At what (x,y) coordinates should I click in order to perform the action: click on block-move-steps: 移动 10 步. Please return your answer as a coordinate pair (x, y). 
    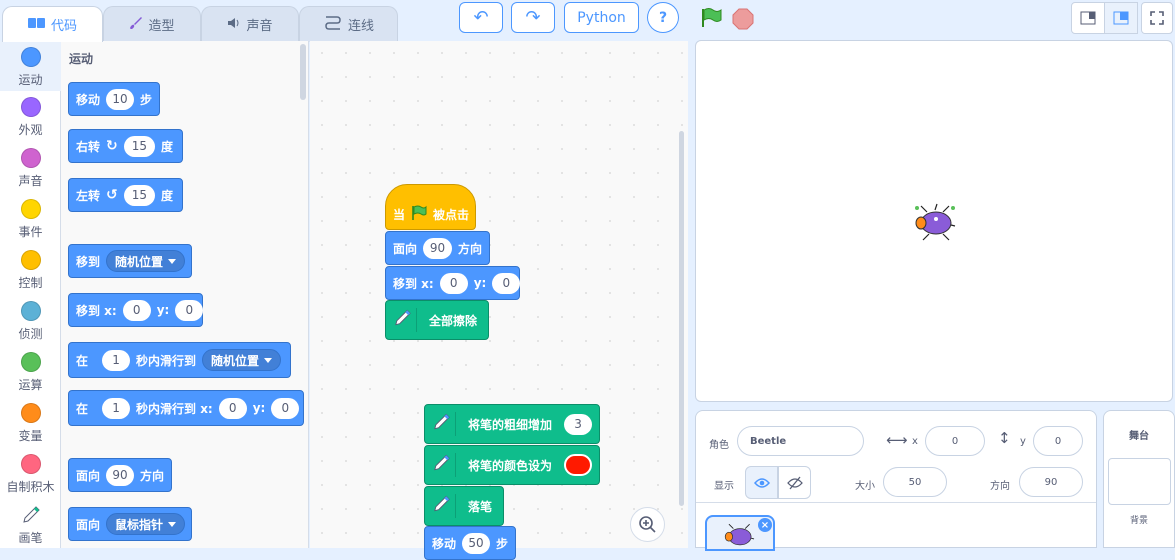
    Looking at the image, I should click on (114, 99).